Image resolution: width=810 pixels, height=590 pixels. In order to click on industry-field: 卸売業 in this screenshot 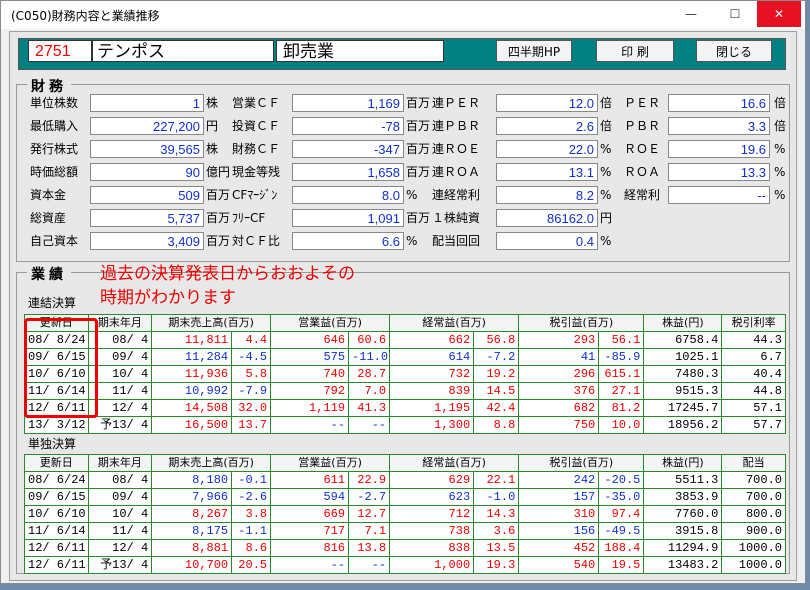, I will do `click(360, 51)`.